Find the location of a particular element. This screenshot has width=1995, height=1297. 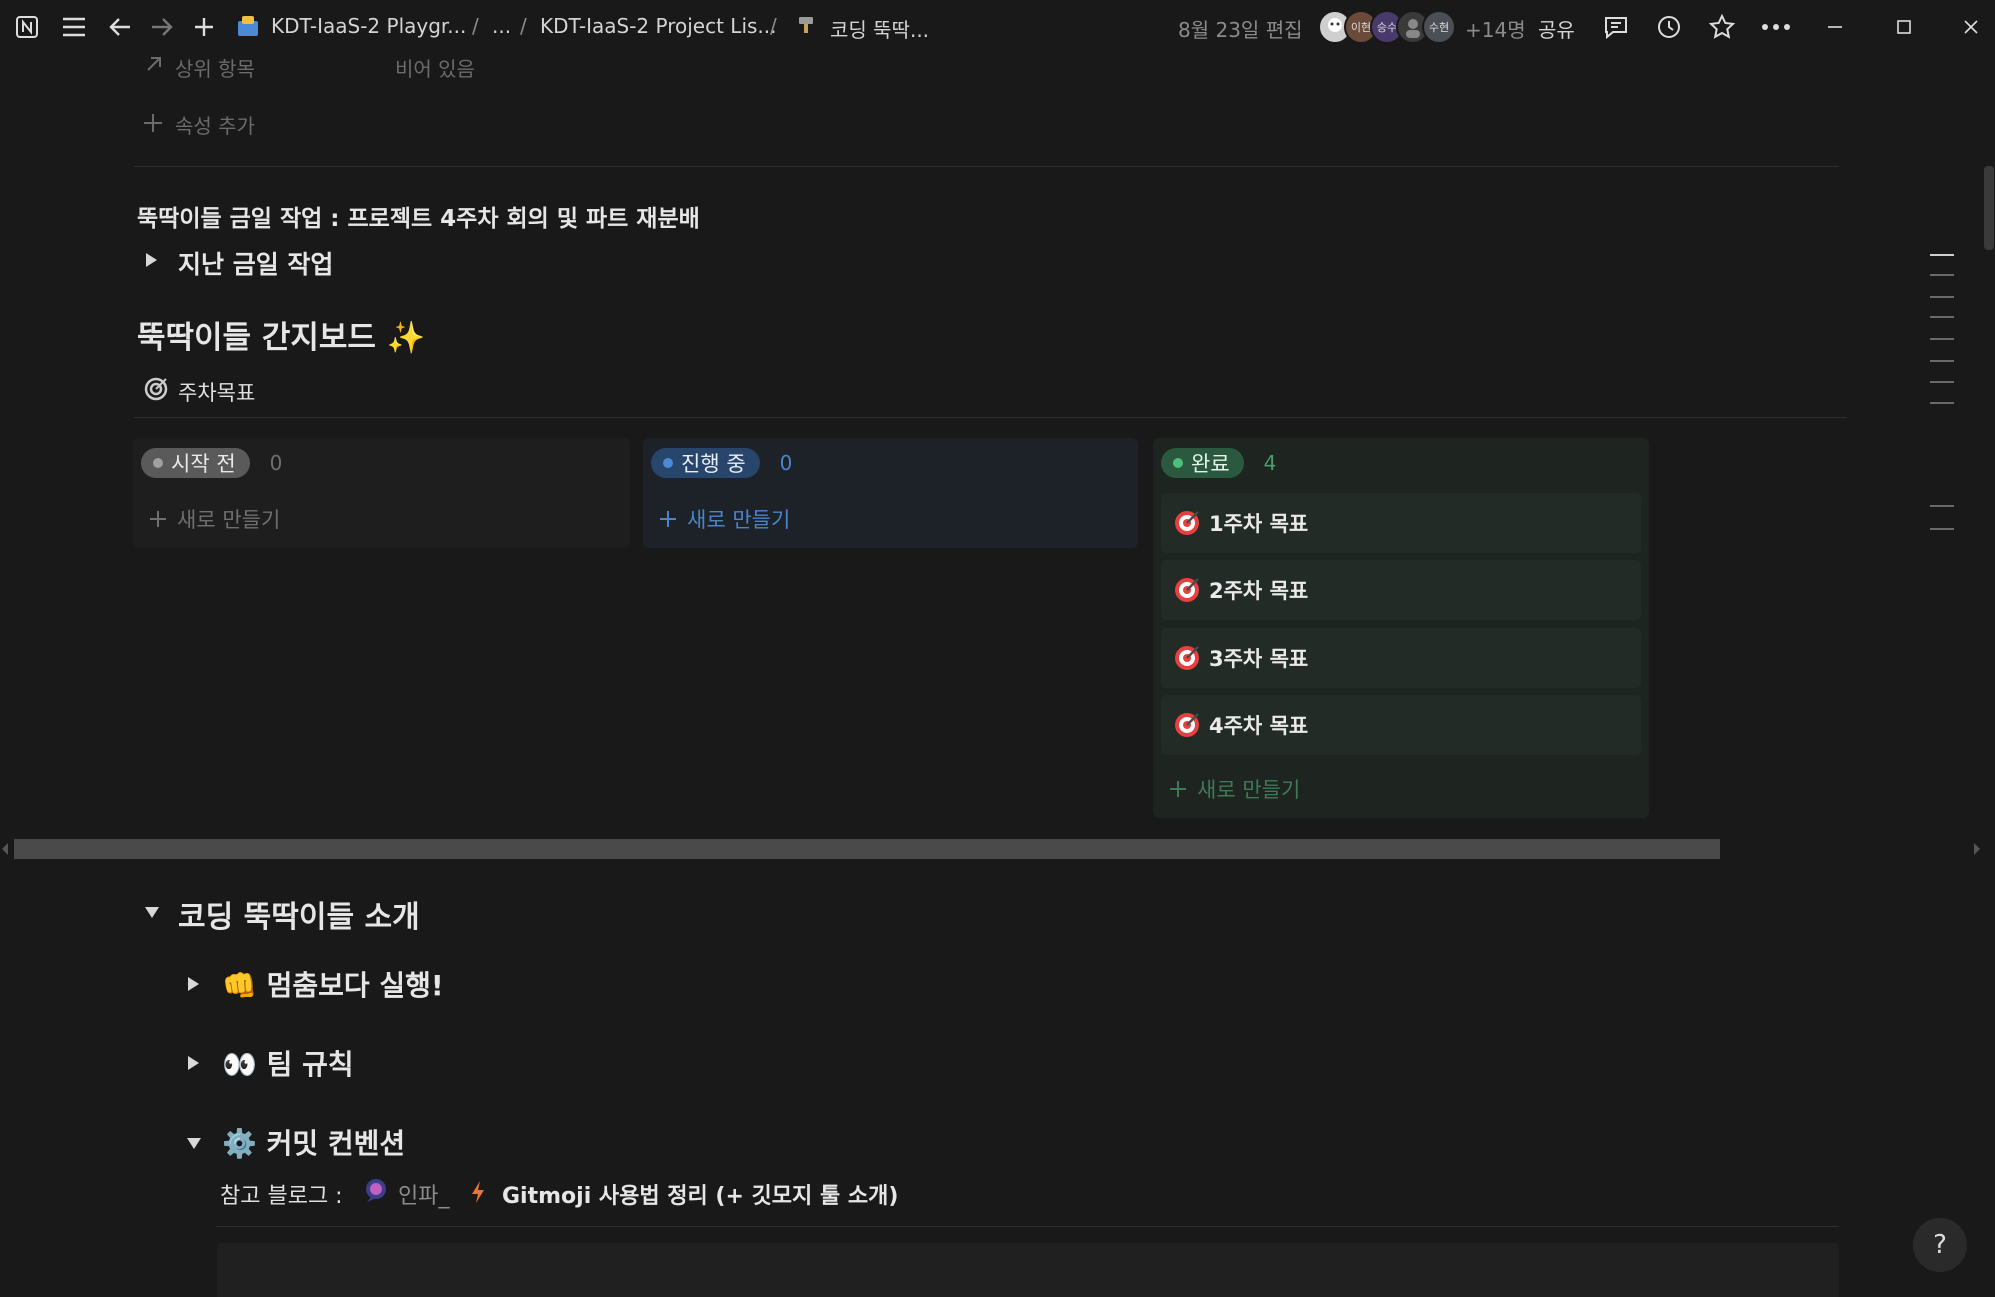

history-clock-icon is located at coordinates (1669, 27).